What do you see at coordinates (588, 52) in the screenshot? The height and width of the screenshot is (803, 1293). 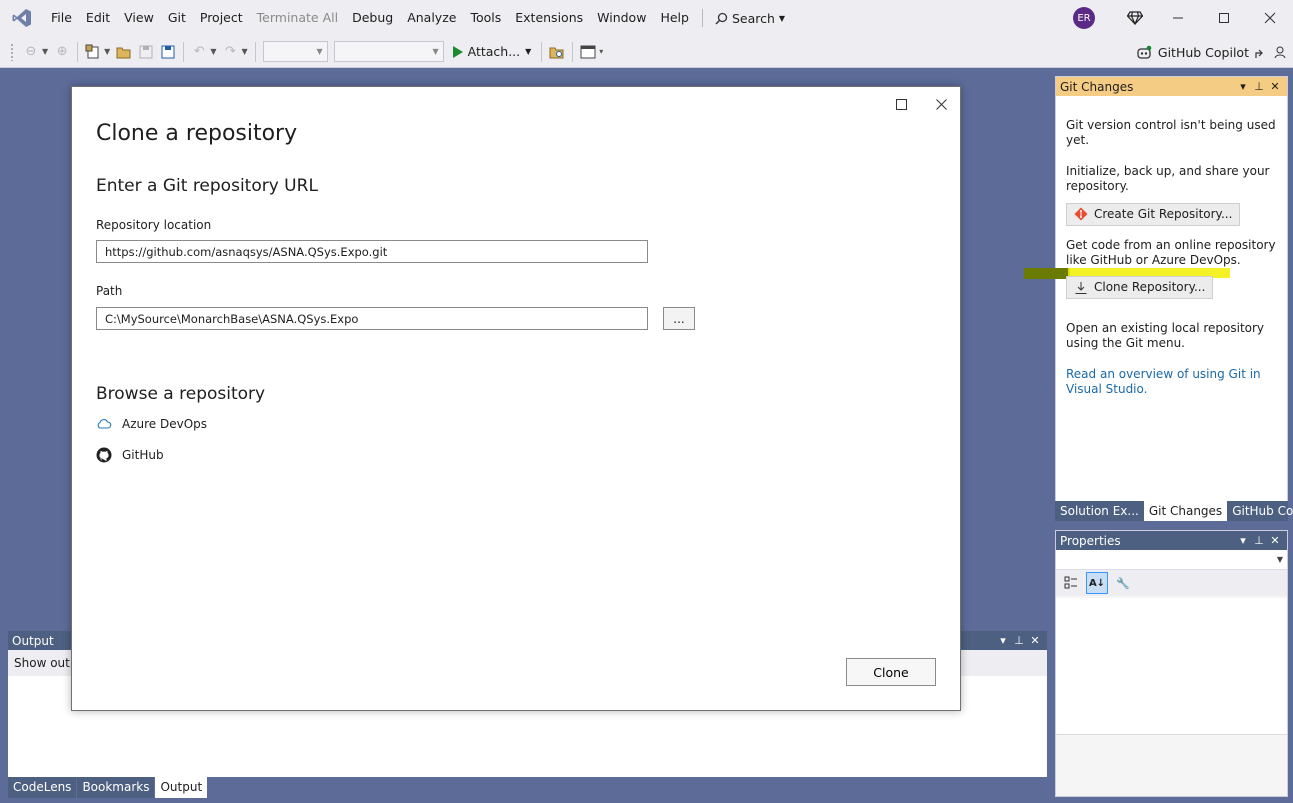 I see `window-layout-icon` at bounding box center [588, 52].